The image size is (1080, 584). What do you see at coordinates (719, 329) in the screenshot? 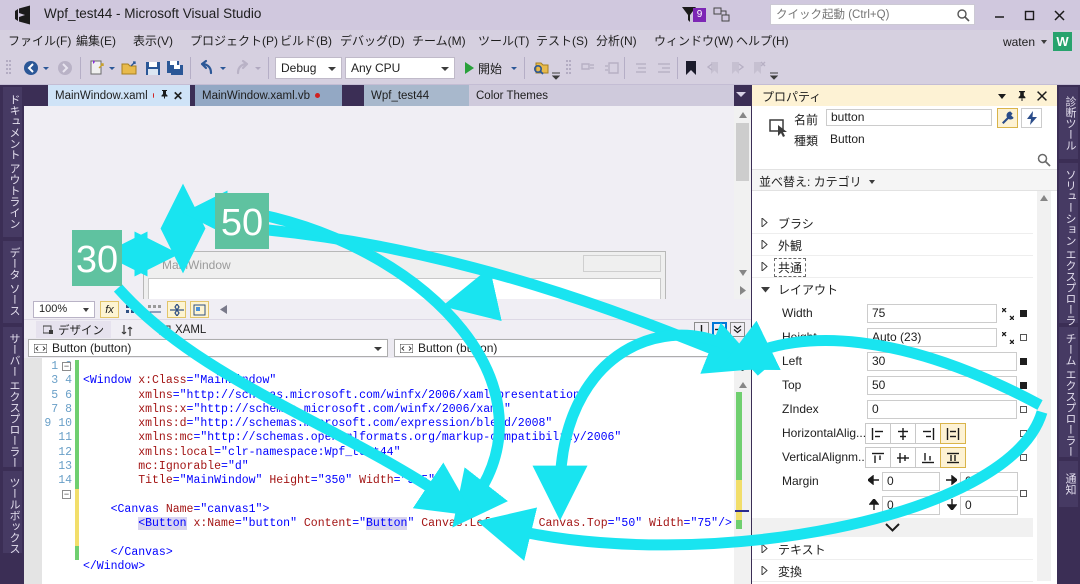
I see `horizontal-split-icon` at bounding box center [719, 329].